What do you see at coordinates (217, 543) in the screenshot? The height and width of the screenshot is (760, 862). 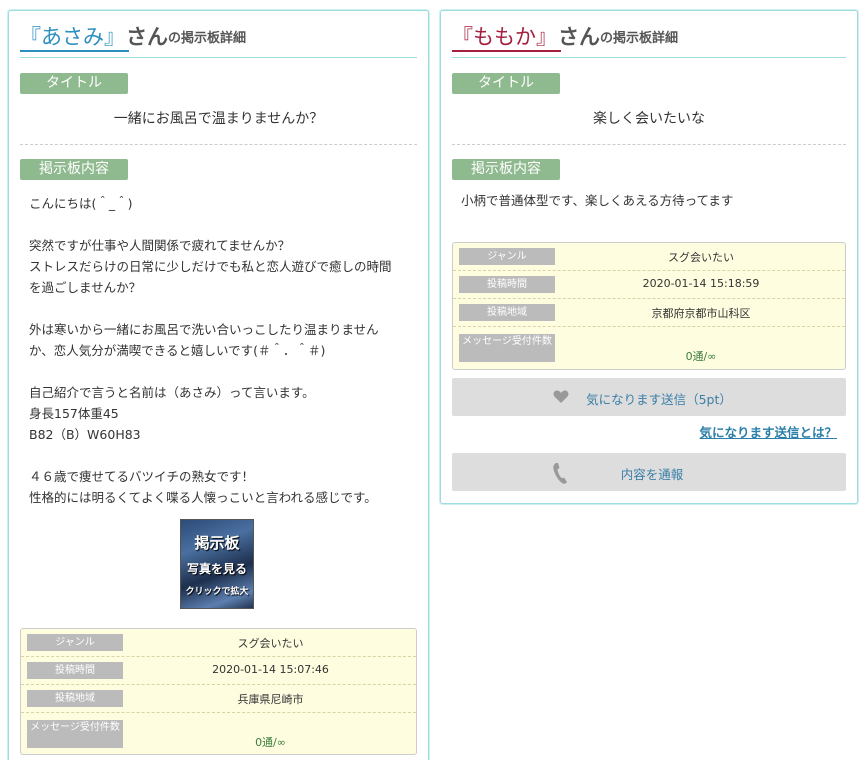 I see `photo-caption-1: 掲示板` at bounding box center [217, 543].